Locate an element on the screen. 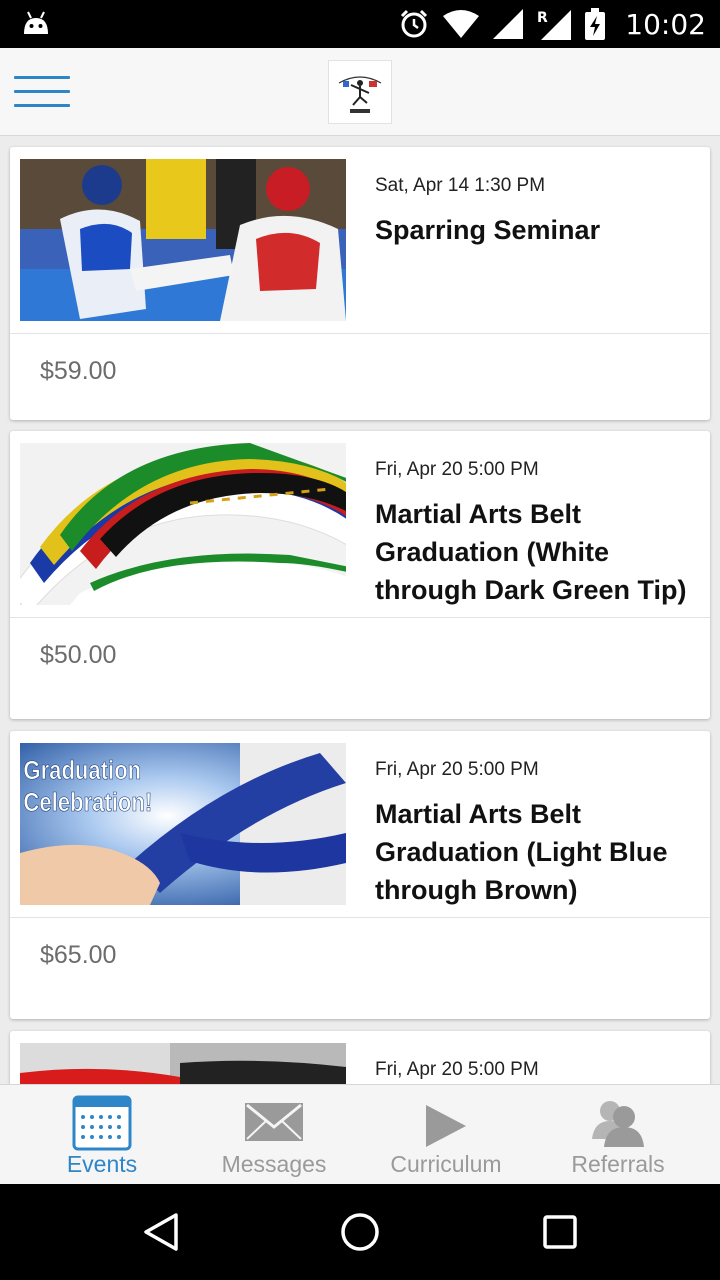 The height and width of the screenshot is (1280, 720). event-date: Sat, Apr 14 1:30 PM is located at coordinates (460, 185).